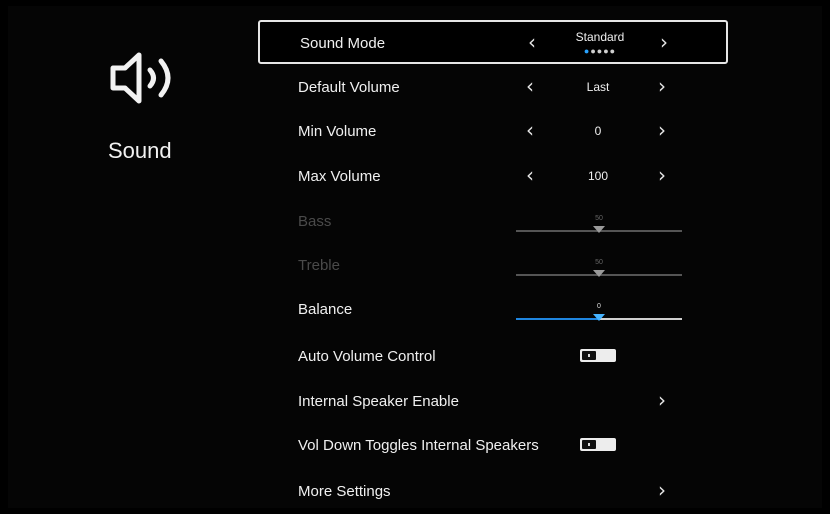 The image size is (830, 514). What do you see at coordinates (599, 313) in the screenshot?
I see `balance-slider: 0` at bounding box center [599, 313].